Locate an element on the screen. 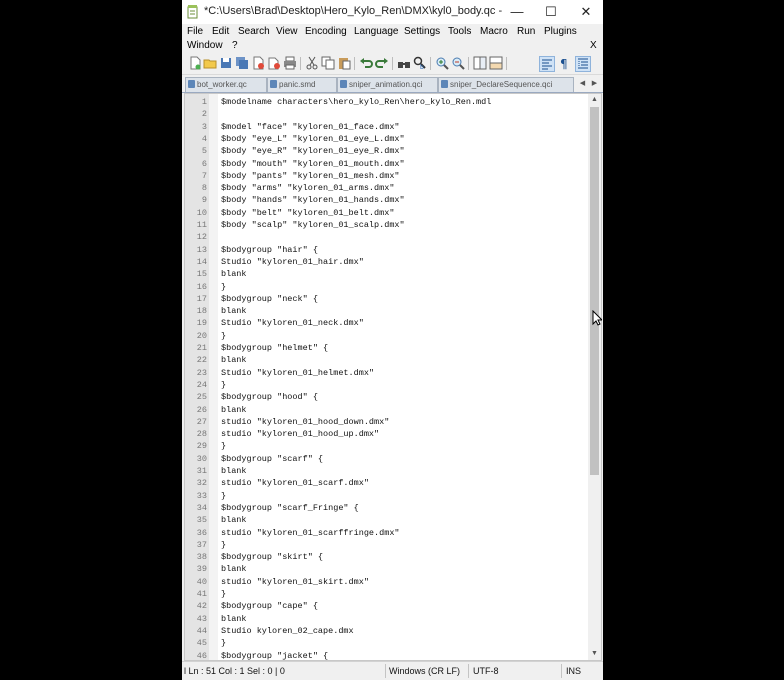 The image size is (784, 680). tab-sniper-animation: sniper_animation.qci is located at coordinates (387, 84).